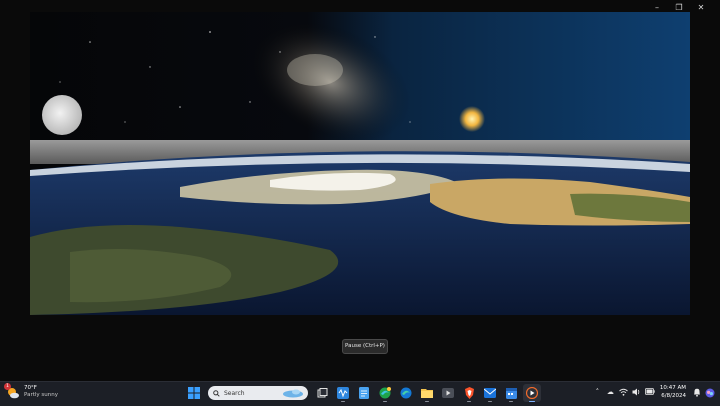  What do you see at coordinates (472, 119) in the screenshot?
I see `sun-icon` at bounding box center [472, 119].